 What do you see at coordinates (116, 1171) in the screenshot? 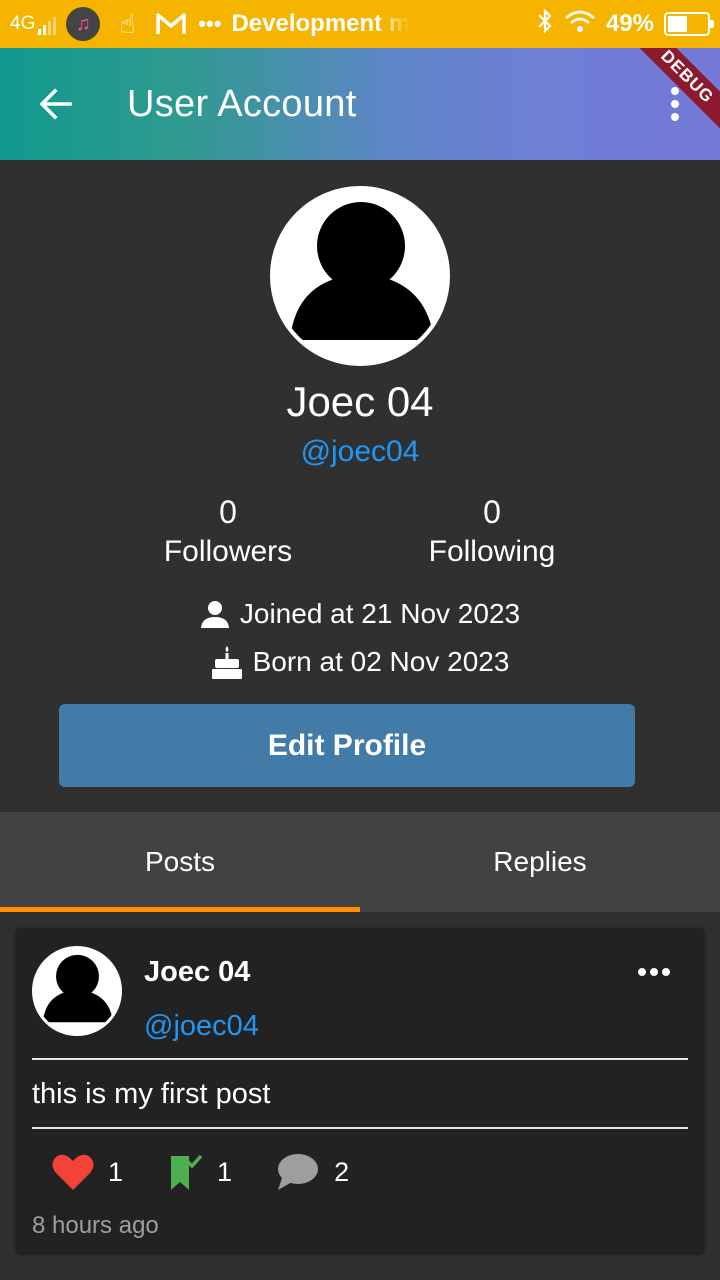
I see `like-count: 1` at bounding box center [116, 1171].